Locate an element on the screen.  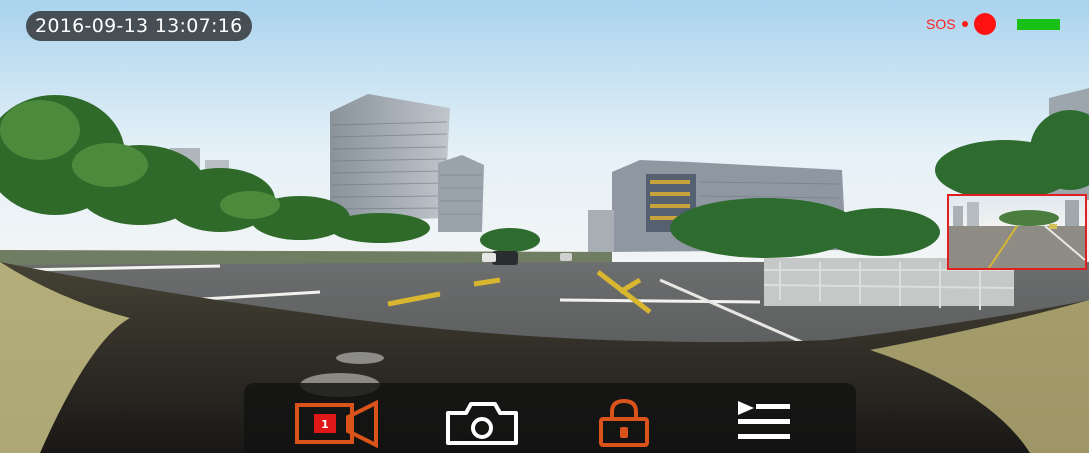
video-camera-icon: 1 is located at coordinates (336, 424).